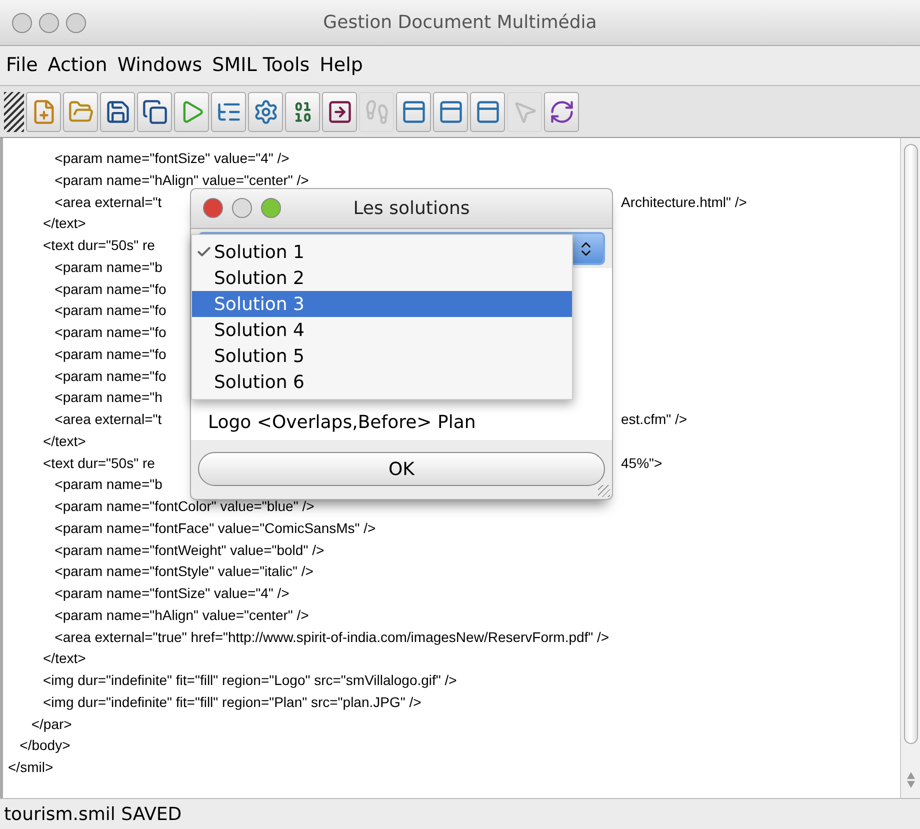  What do you see at coordinates (184, 572) in the screenshot?
I see `code-line: <param name="fontStyle" value="italic" />` at bounding box center [184, 572].